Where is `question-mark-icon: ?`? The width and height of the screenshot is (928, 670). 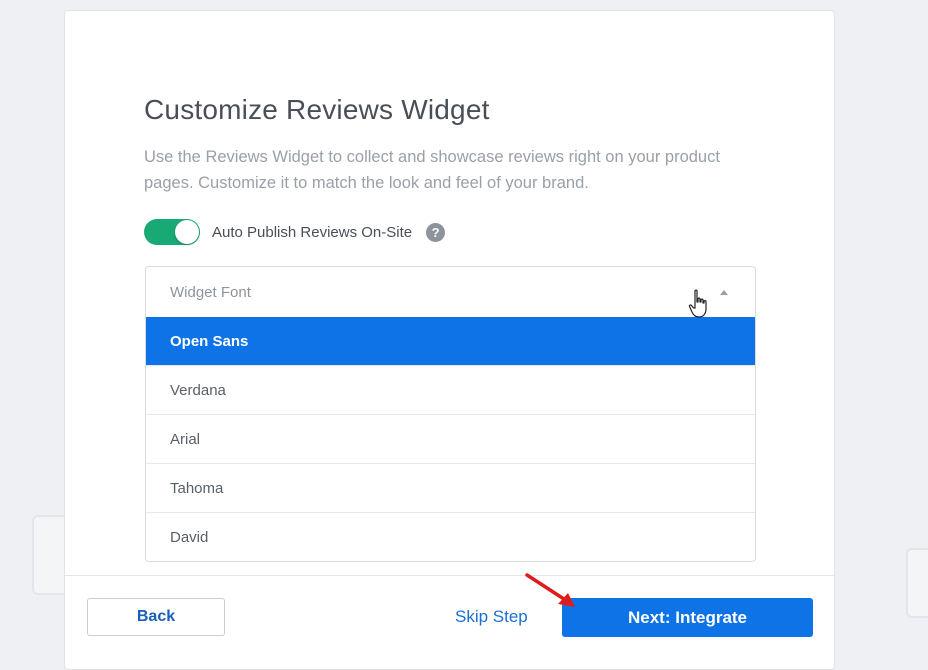 question-mark-icon: ? is located at coordinates (436, 232).